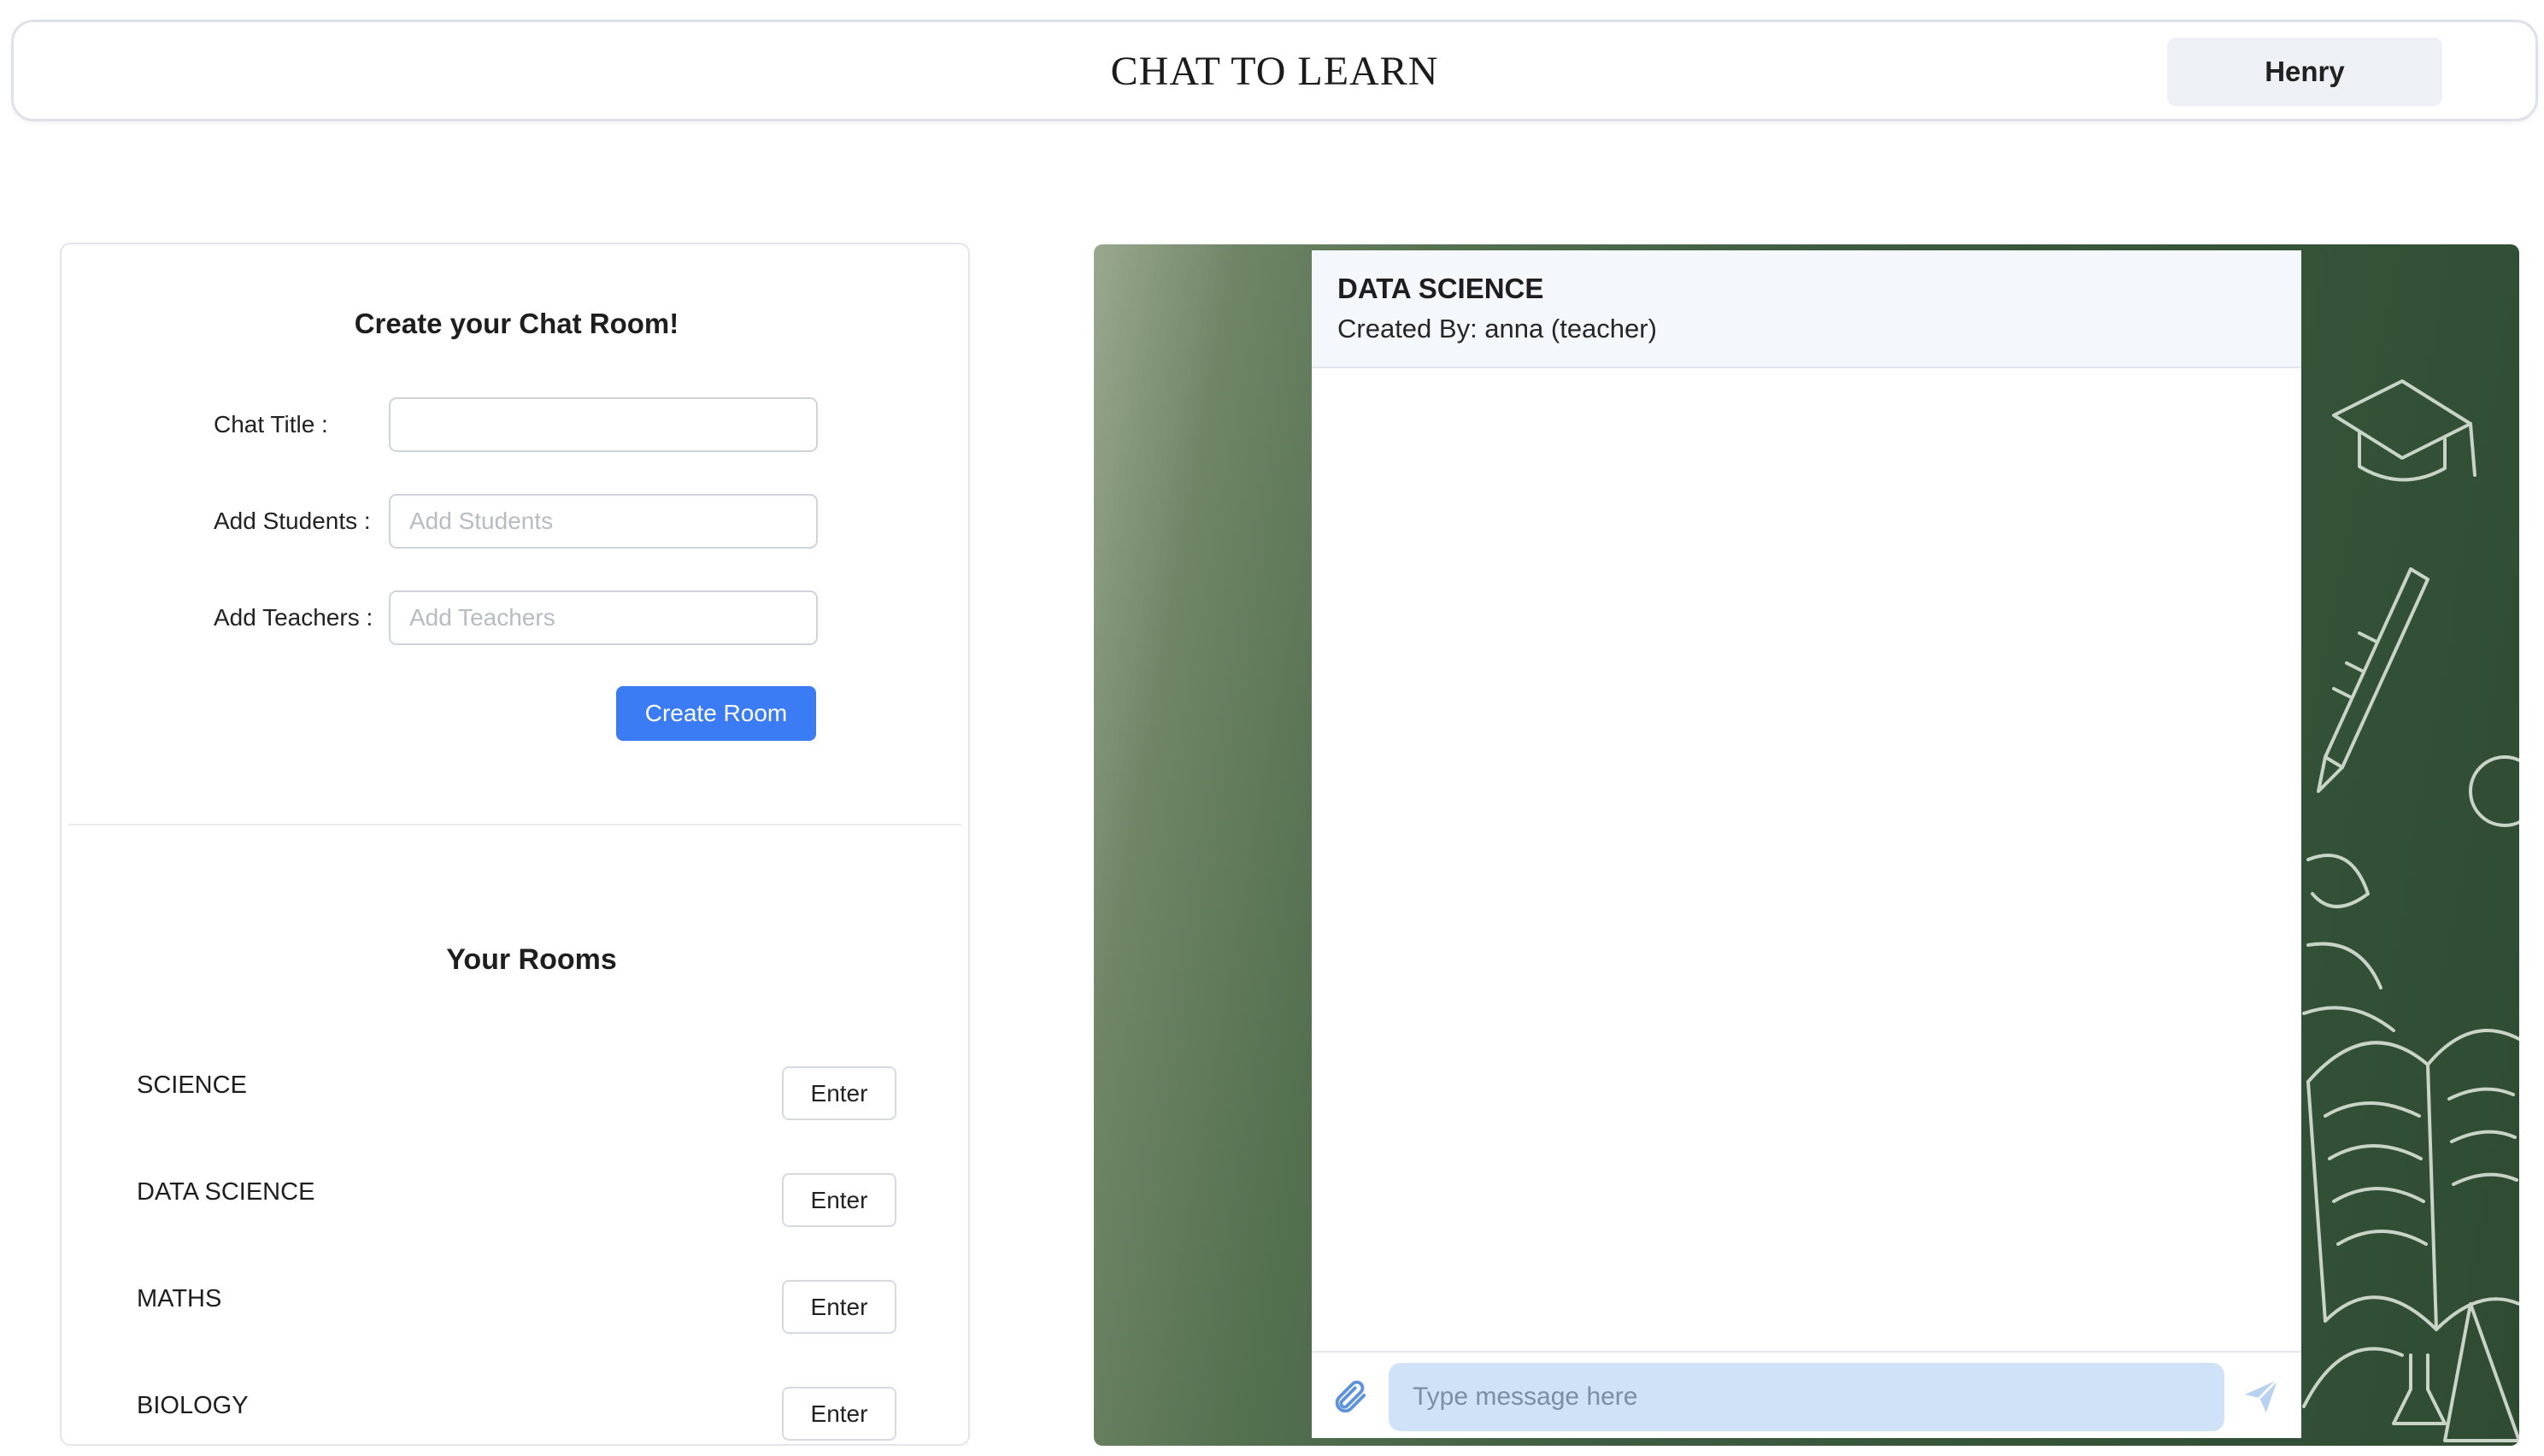  Describe the element at coordinates (1806, 1397) in the screenshot. I see `message-input` at that location.